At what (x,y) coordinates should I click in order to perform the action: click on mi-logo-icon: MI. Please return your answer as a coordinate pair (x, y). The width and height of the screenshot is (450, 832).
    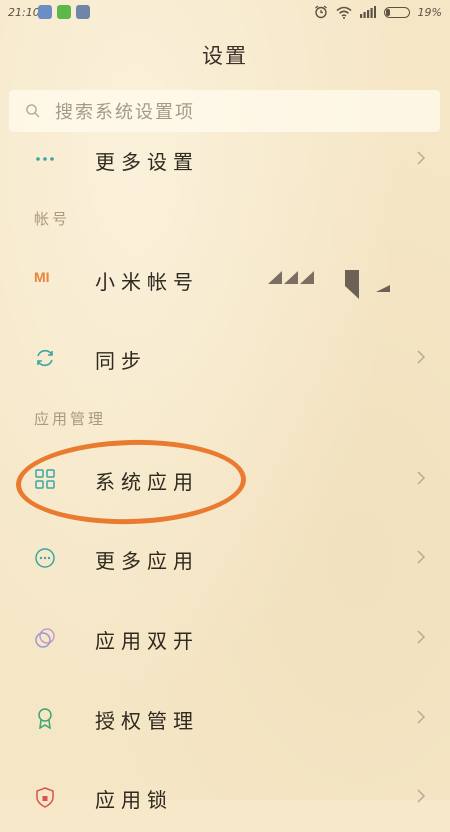
    Looking at the image, I should click on (42, 277).